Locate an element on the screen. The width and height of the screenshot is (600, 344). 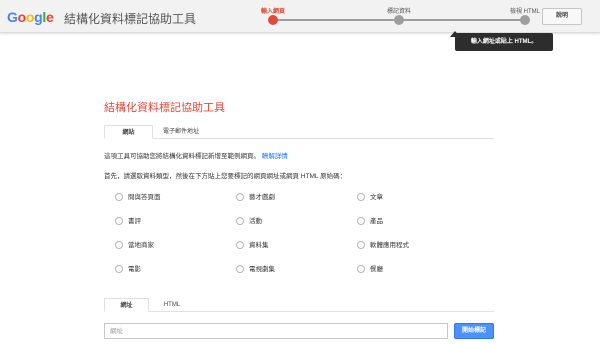
description: 這項工具可協助您將結構化資料標記新增至範例網頁。 瞭解詳情 is located at coordinates (196, 156).